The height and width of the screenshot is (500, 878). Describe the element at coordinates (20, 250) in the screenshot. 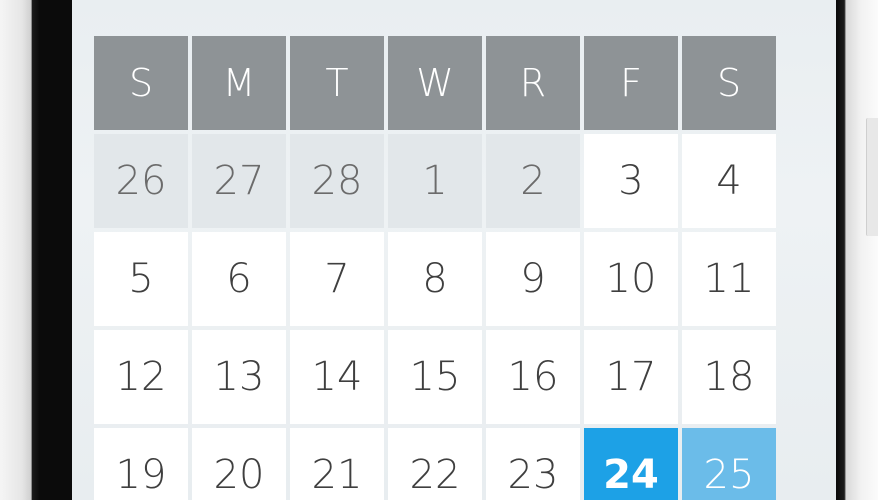

I see `device-frame-left` at that location.